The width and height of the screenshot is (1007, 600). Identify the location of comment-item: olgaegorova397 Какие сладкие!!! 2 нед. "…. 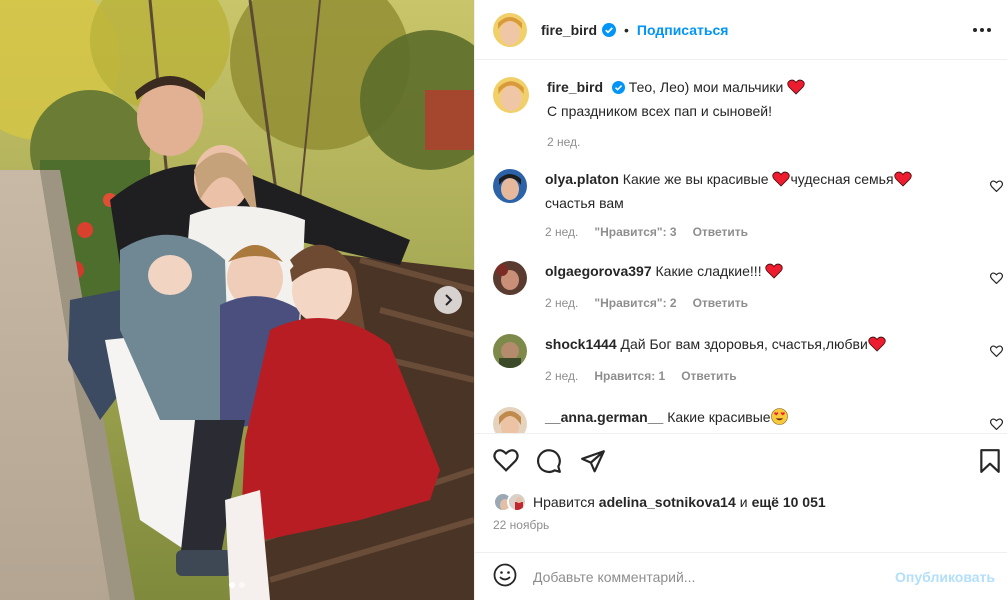
(745, 287).